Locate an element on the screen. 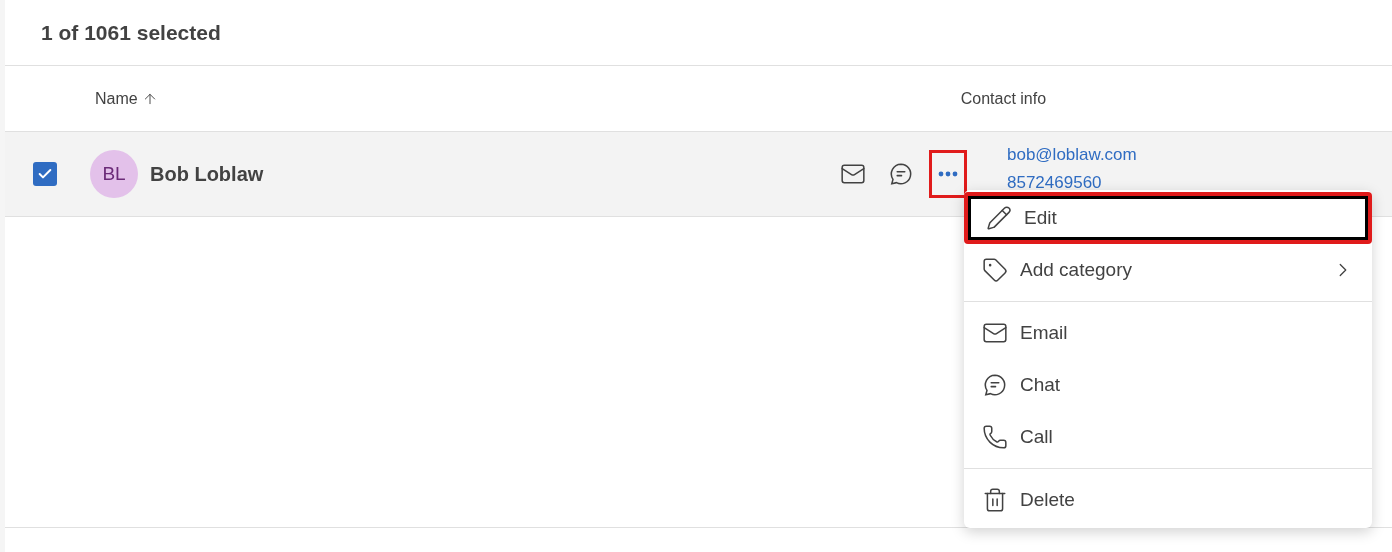 The height and width of the screenshot is (552, 1392). row-checkbox is located at coordinates (45, 174).